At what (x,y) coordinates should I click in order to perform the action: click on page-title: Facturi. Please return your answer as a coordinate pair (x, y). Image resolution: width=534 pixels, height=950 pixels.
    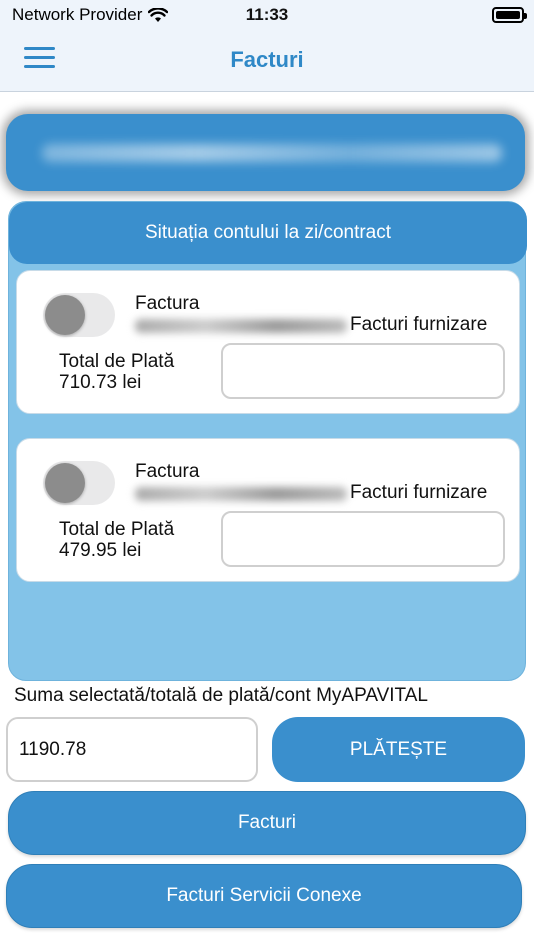
    Looking at the image, I should click on (267, 59).